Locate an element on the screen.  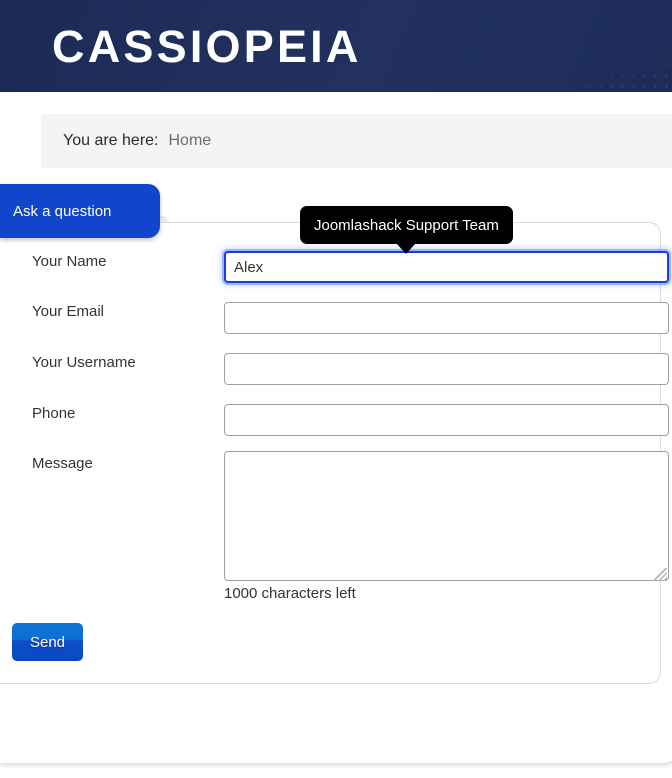
site-brand-title: CASSIOPEIA is located at coordinates (207, 46).